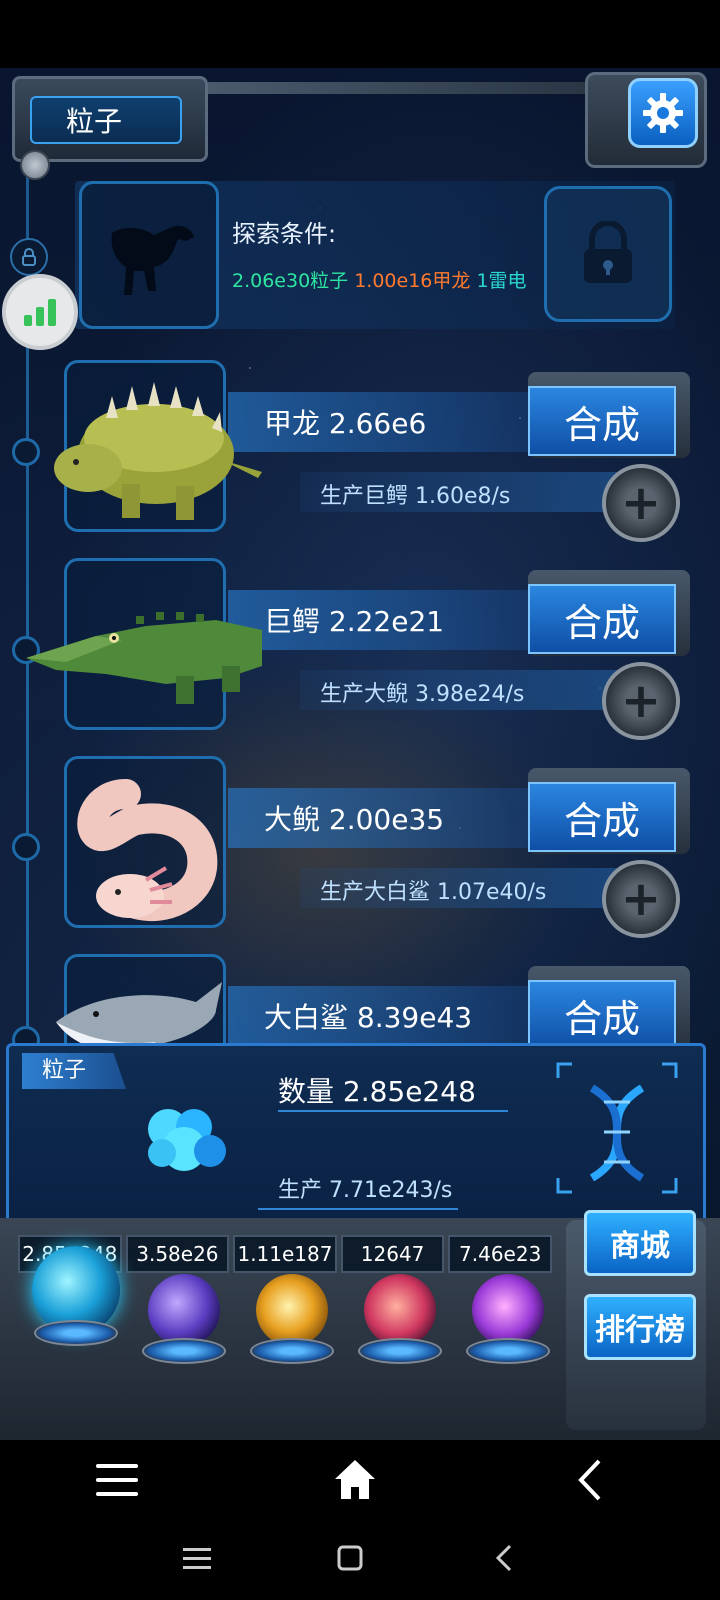 This screenshot has width=720, height=1600. Describe the element at coordinates (144, 658) in the screenshot. I see `crocodile-icon` at that location.